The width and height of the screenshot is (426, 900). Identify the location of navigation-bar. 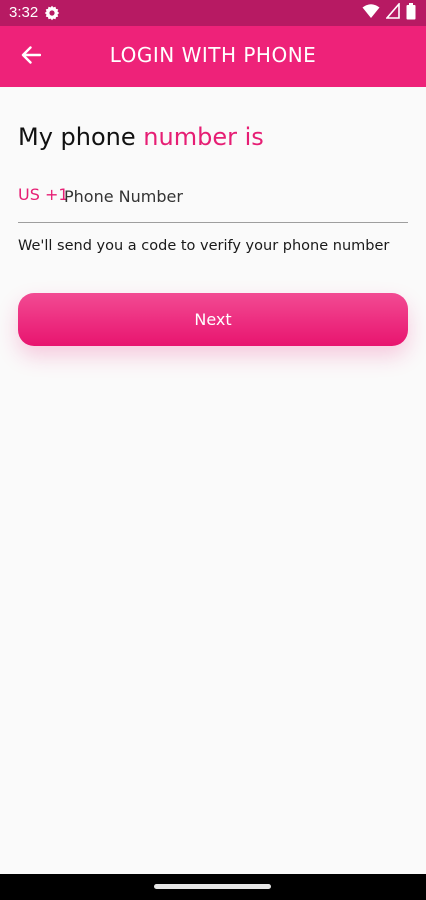
(213, 887).